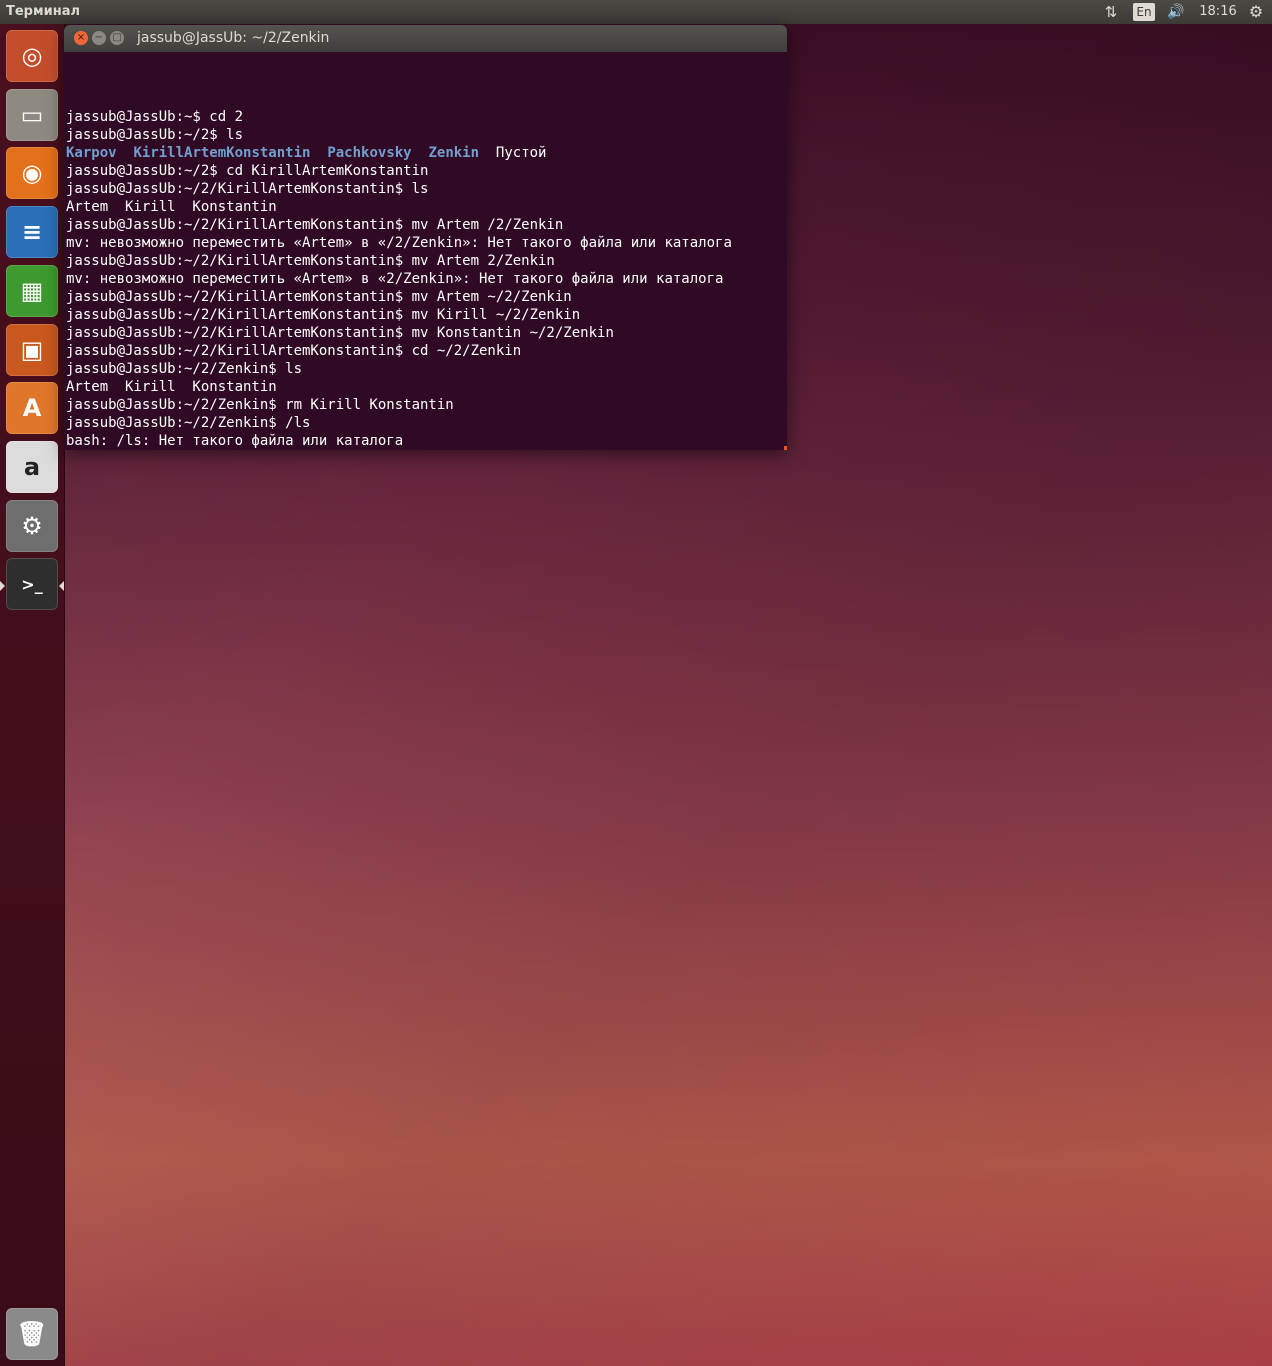 The width and height of the screenshot is (1272, 1366). What do you see at coordinates (81, 38) in the screenshot?
I see `close-button: ×` at bounding box center [81, 38].